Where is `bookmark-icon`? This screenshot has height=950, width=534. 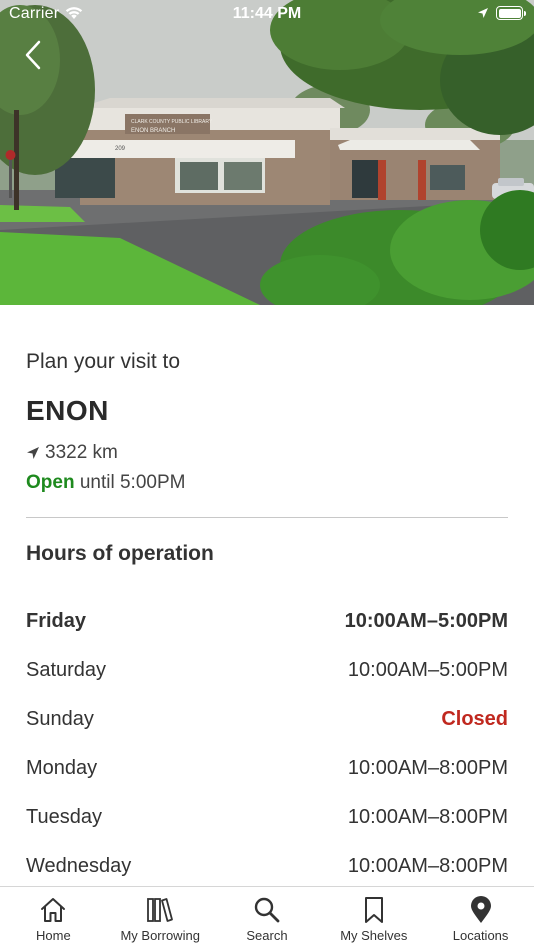
bookmark-icon is located at coordinates (373, 910).